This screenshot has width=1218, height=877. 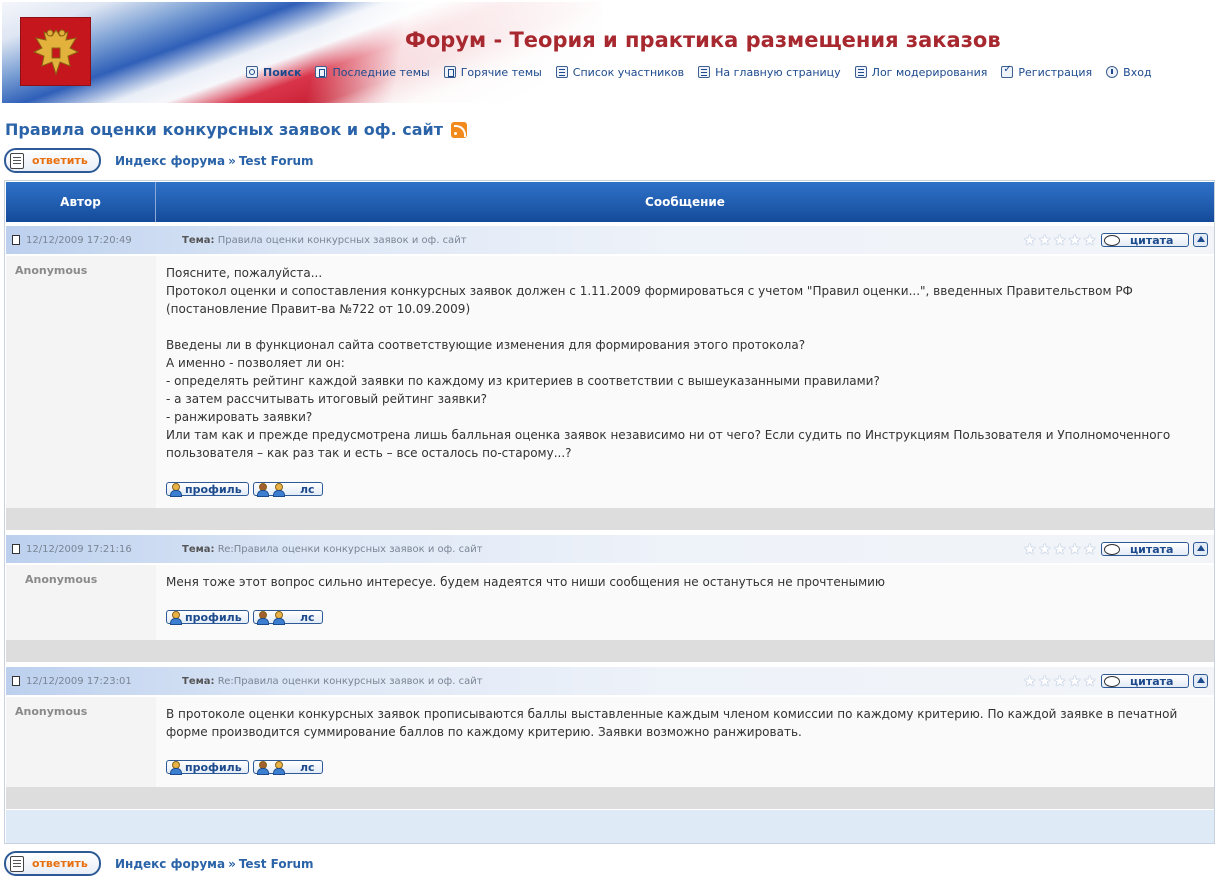 What do you see at coordinates (79, 681) in the screenshot?
I see `post-date: 12/12/2009 17:23:01` at bounding box center [79, 681].